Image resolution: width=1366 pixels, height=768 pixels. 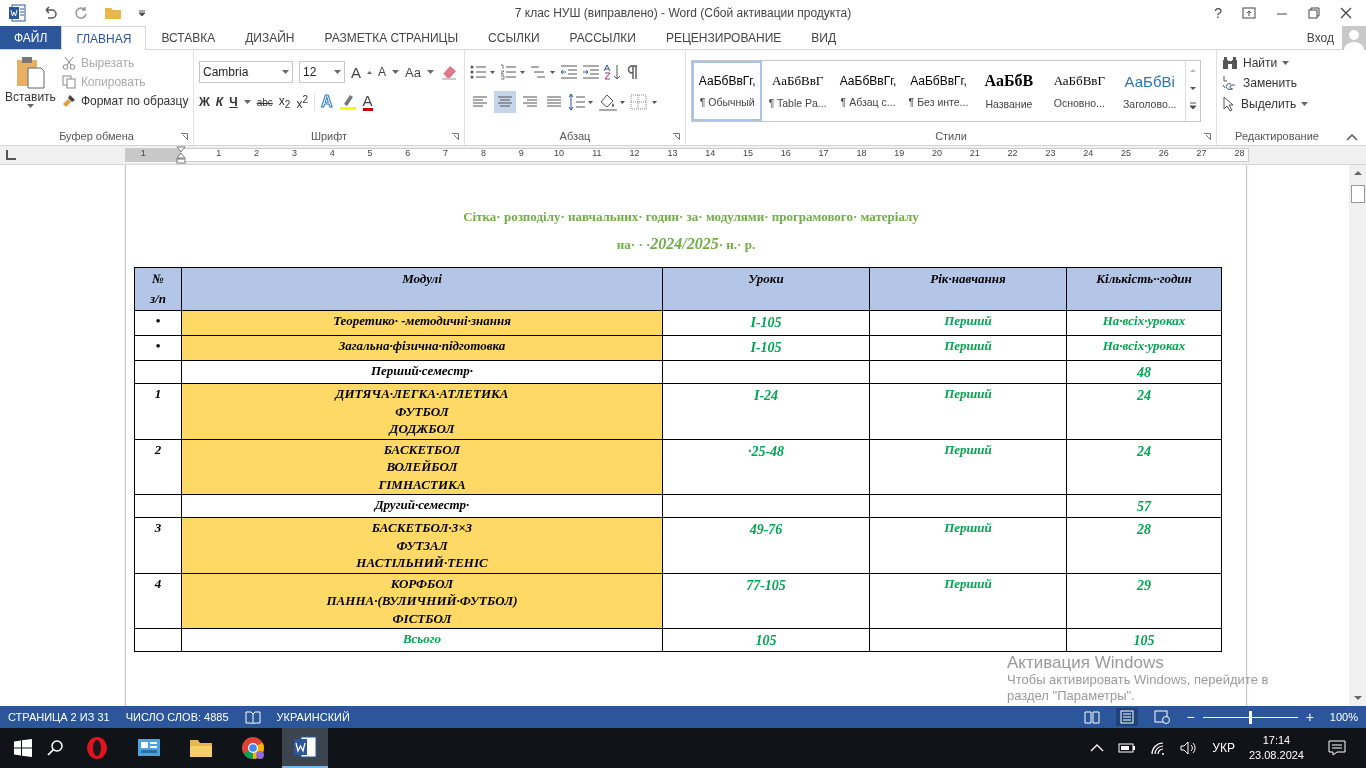 What do you see at coordinates (1309, 717) in the screenshot?
I see `zoom-in-button: +` at bounding box center [1309, 717].